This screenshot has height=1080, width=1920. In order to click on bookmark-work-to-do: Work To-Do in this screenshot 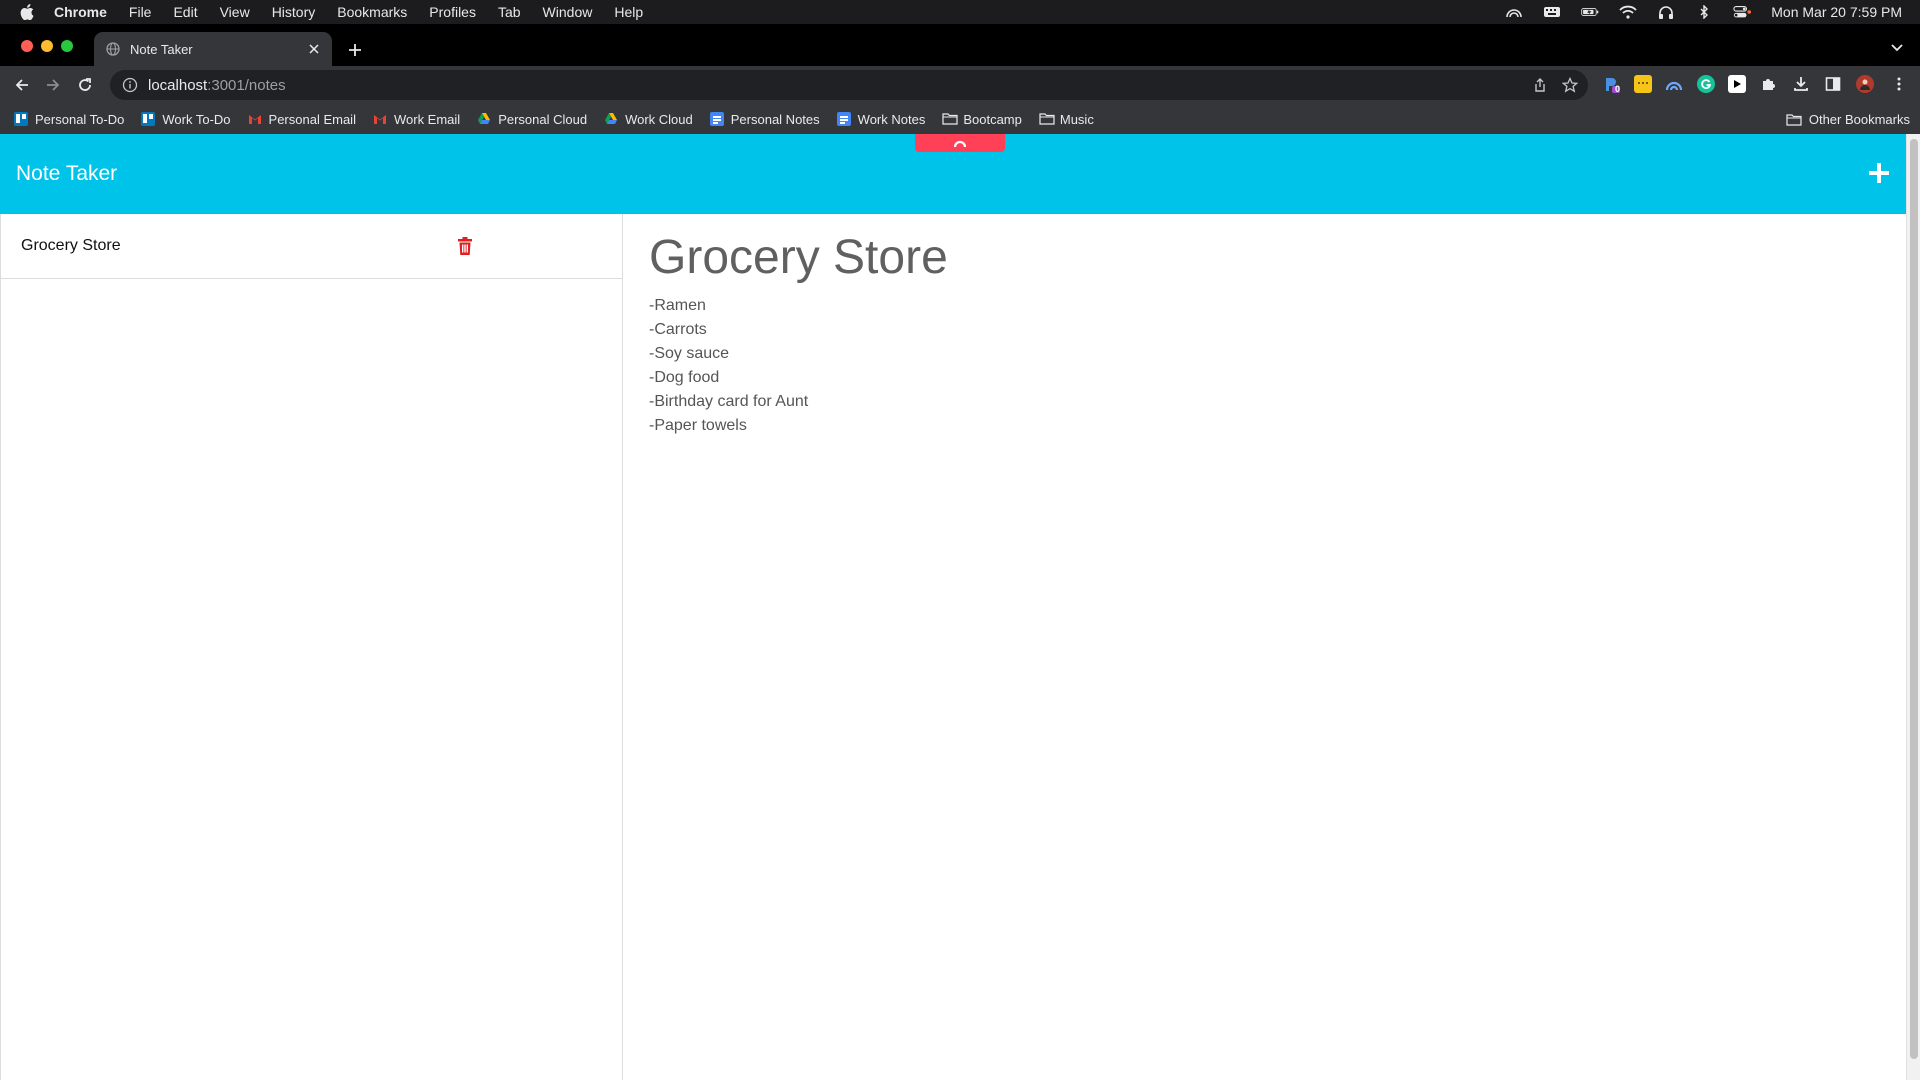, I will do `click(186, 119)`.